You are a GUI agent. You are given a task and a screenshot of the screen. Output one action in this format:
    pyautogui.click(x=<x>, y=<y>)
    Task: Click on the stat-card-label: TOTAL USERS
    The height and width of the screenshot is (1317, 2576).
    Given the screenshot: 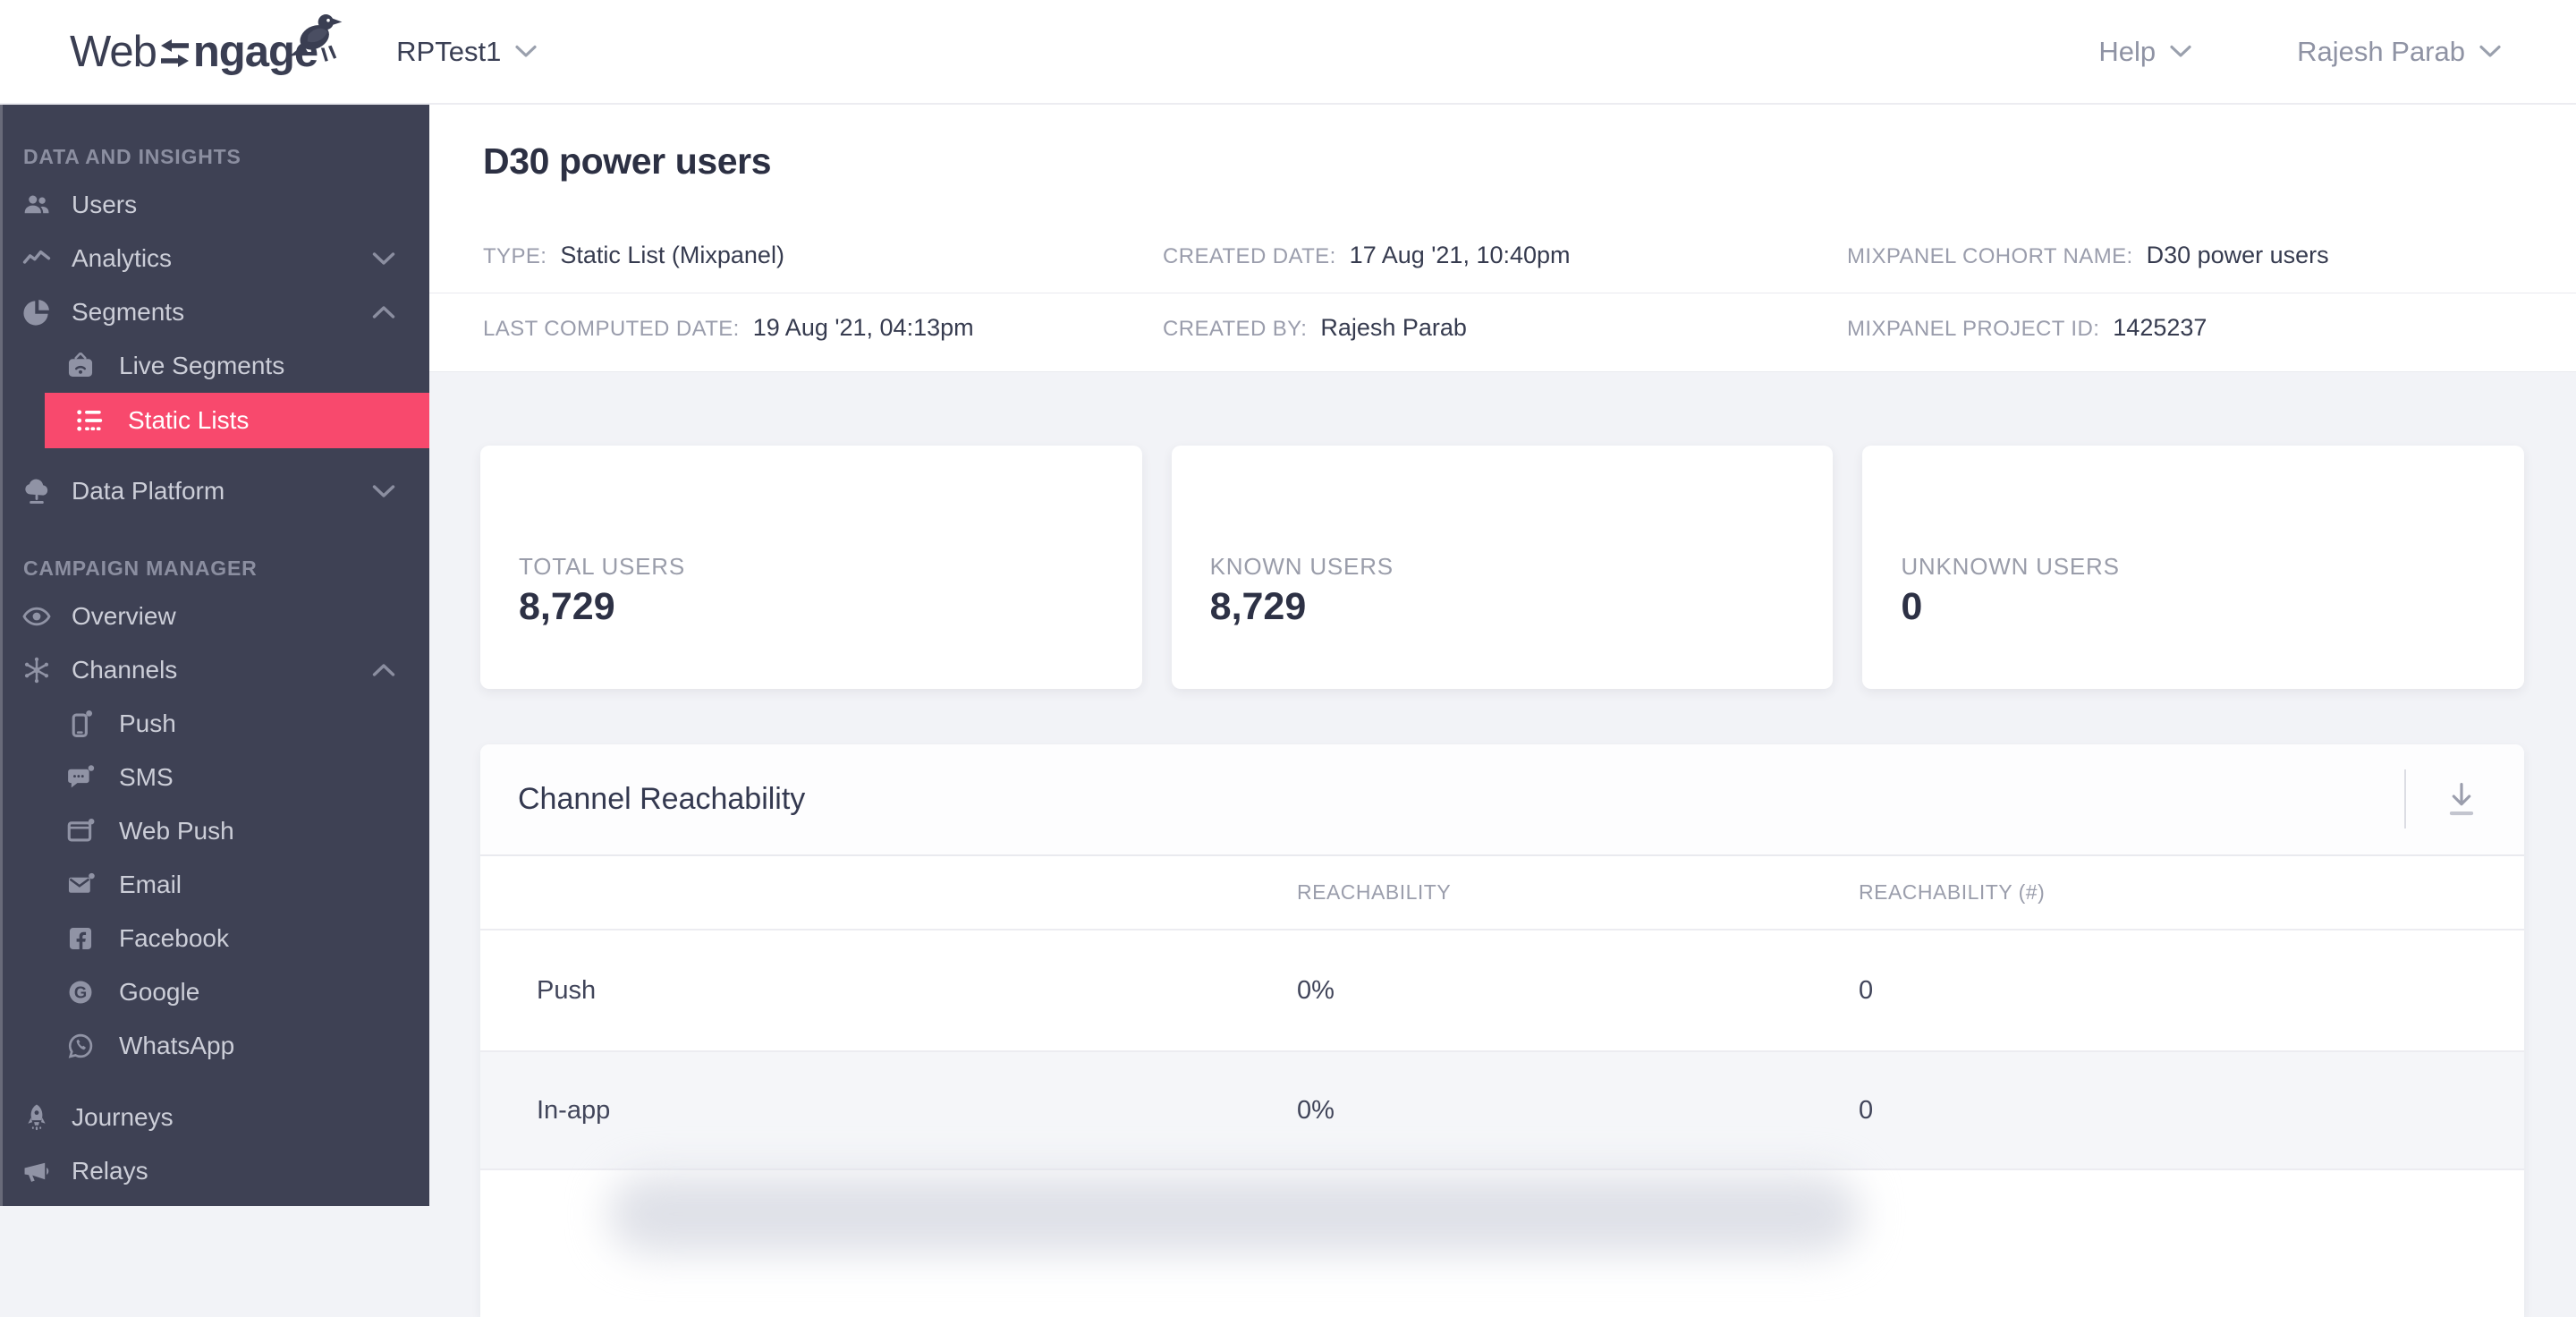 What is the action you would take?
    pyautogui.click(x=602, y=566)
    